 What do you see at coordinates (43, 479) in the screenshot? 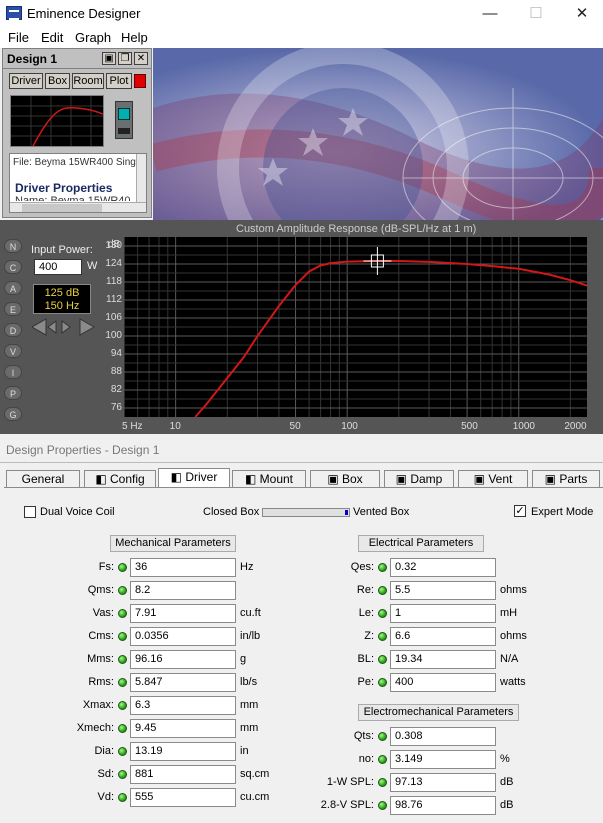
I see `tab-general: General` at bounding box center [43, 479].